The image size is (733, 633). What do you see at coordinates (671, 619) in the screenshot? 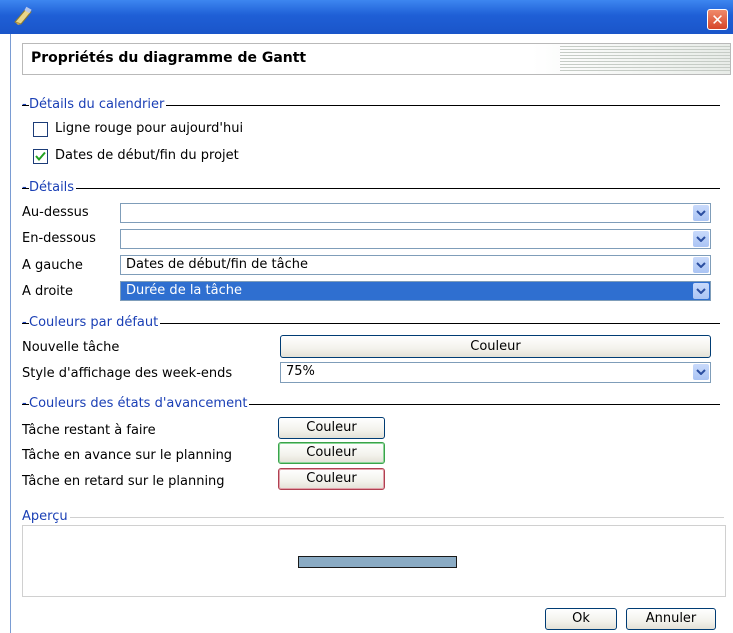
I see `cancel-button: Annuler` at bounding box center [671, 619].